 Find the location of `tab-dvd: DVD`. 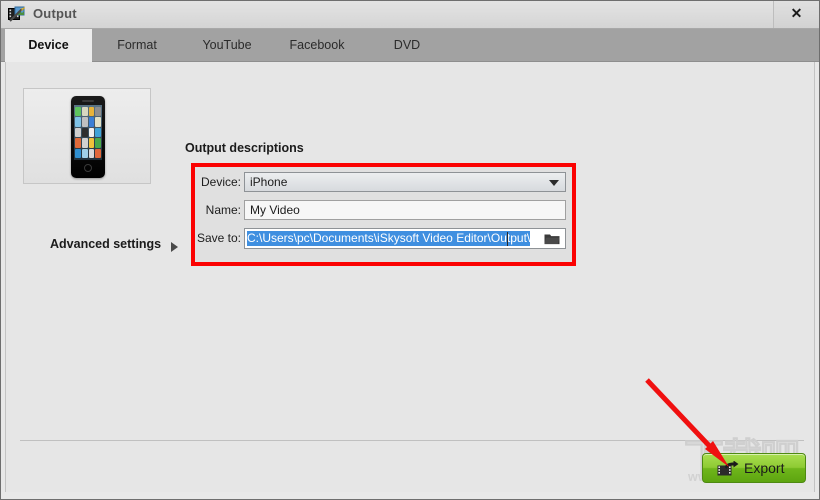

tab-dvd: DVD is located at coordinates (407, 45).